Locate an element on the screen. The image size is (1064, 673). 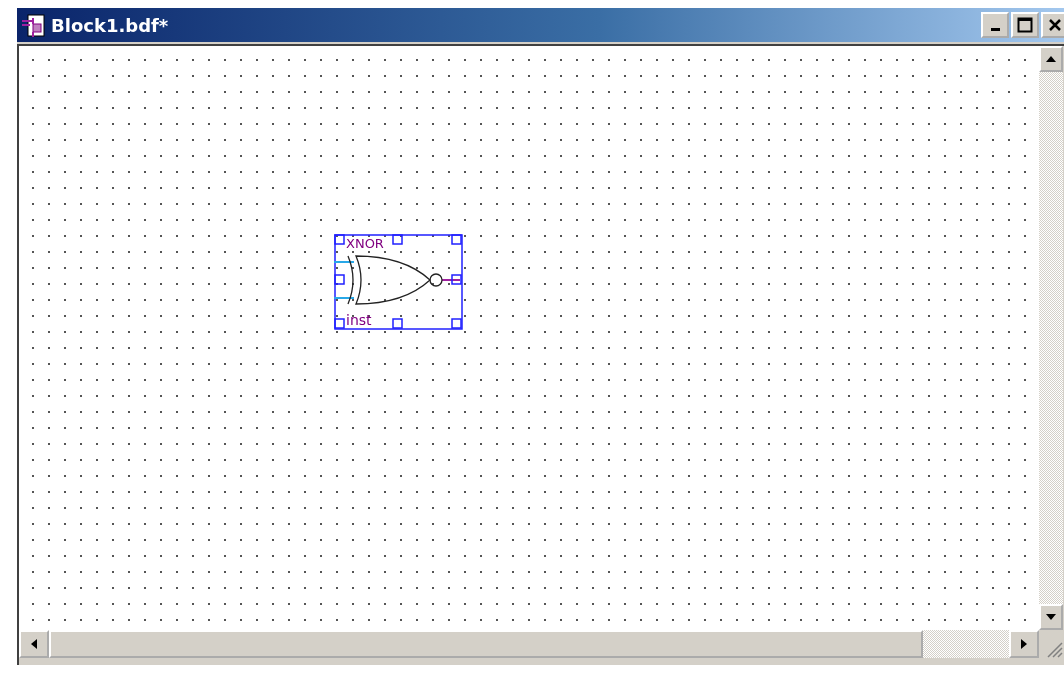
window-title: Block1.bdf* is located at coordinates (110, 25).